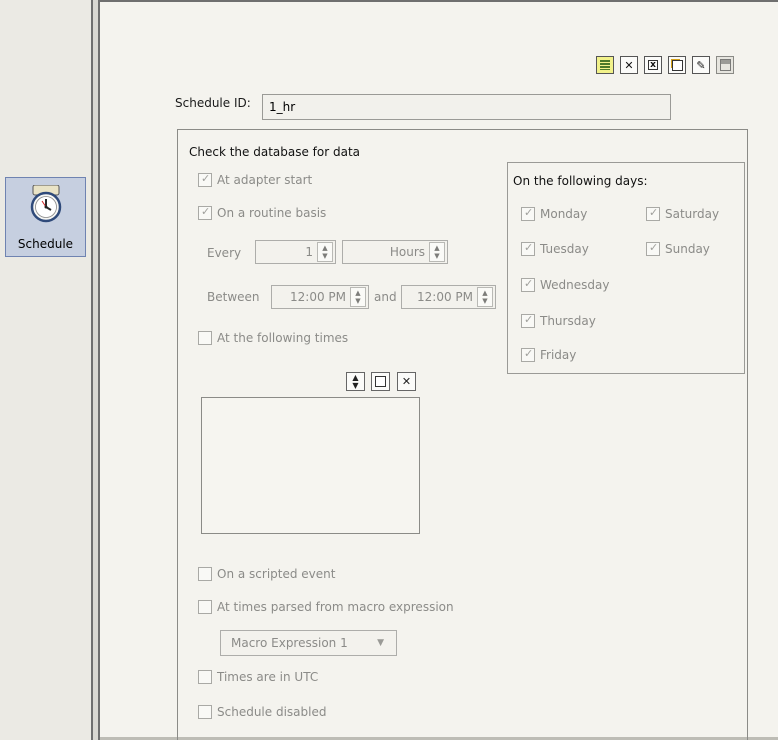  I want to click on between-end-time: 12:00 PM ▲ ▼, so click(448, 297).